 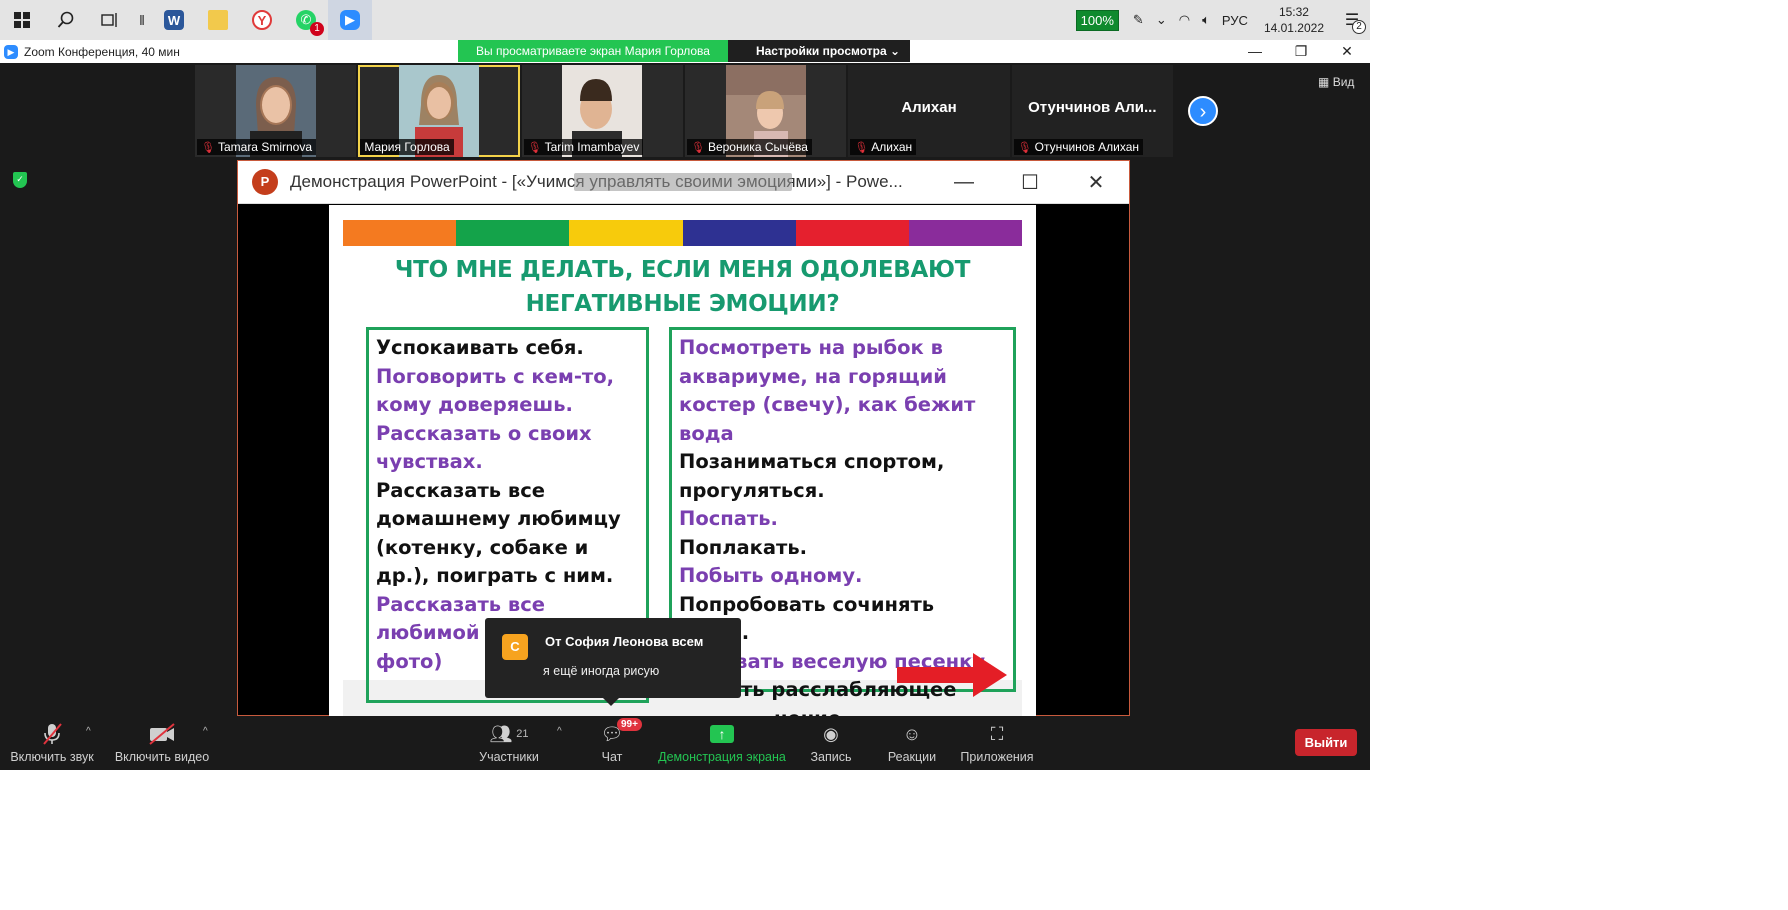 What do you see at coordinates (480, 347) in the screenshot?
I see `advice-item: Успокаивать себя.` at bounding box center [480, 347].